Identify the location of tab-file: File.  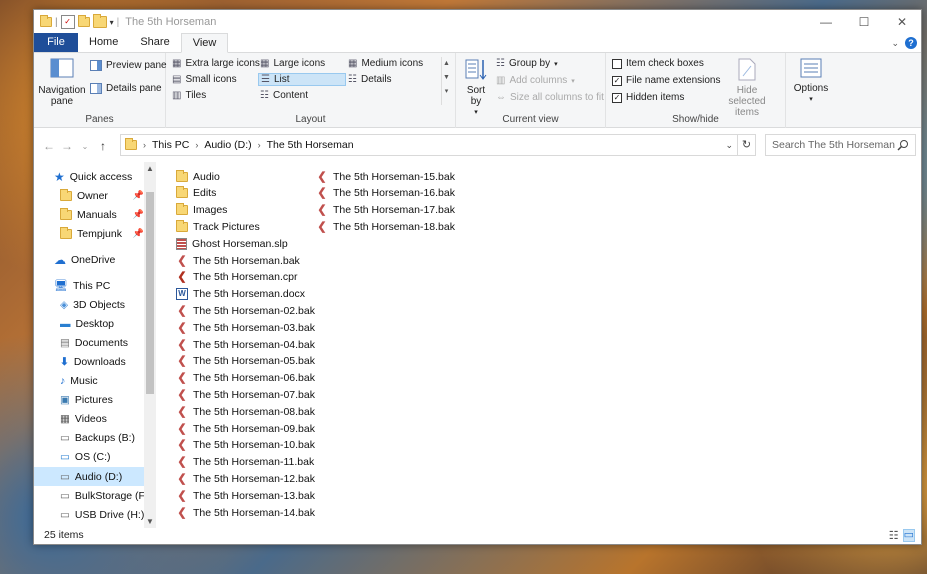
(56, 42).